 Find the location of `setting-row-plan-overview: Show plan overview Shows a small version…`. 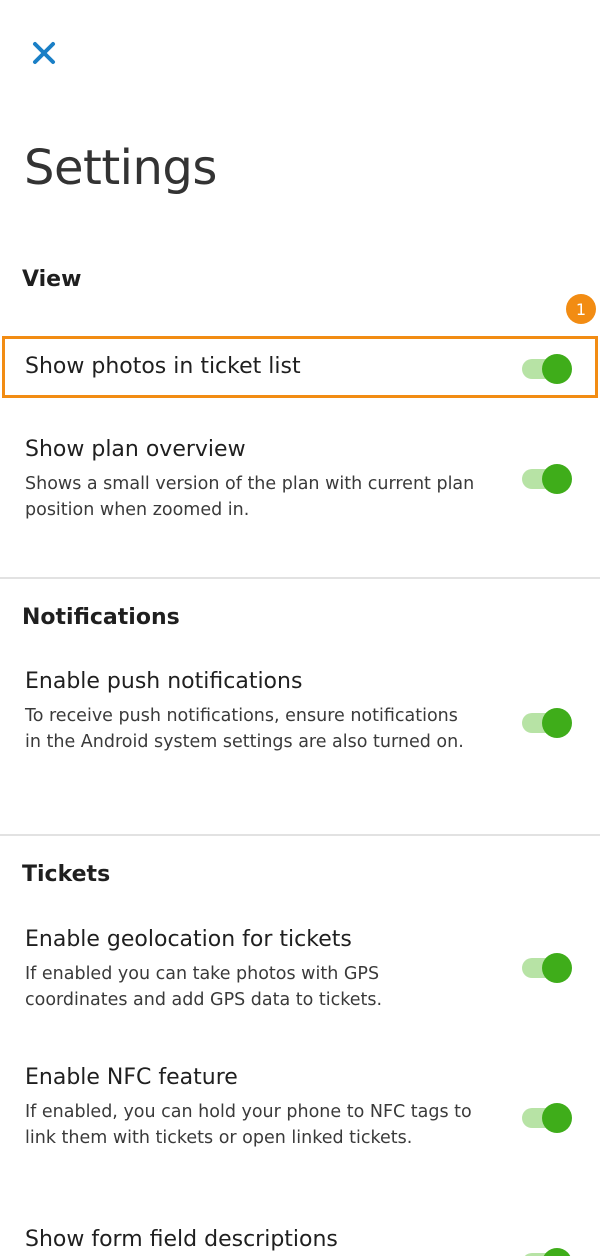

setting-row-plan-overview: Show plan overview Shows a small version… is located at coordinates (300, 485).